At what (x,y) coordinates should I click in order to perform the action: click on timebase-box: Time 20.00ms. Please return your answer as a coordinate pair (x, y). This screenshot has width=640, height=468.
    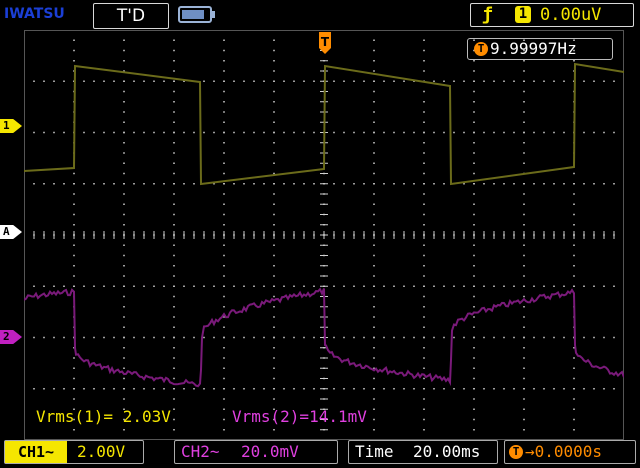
    Looking at the image, I should click on (423, 452).